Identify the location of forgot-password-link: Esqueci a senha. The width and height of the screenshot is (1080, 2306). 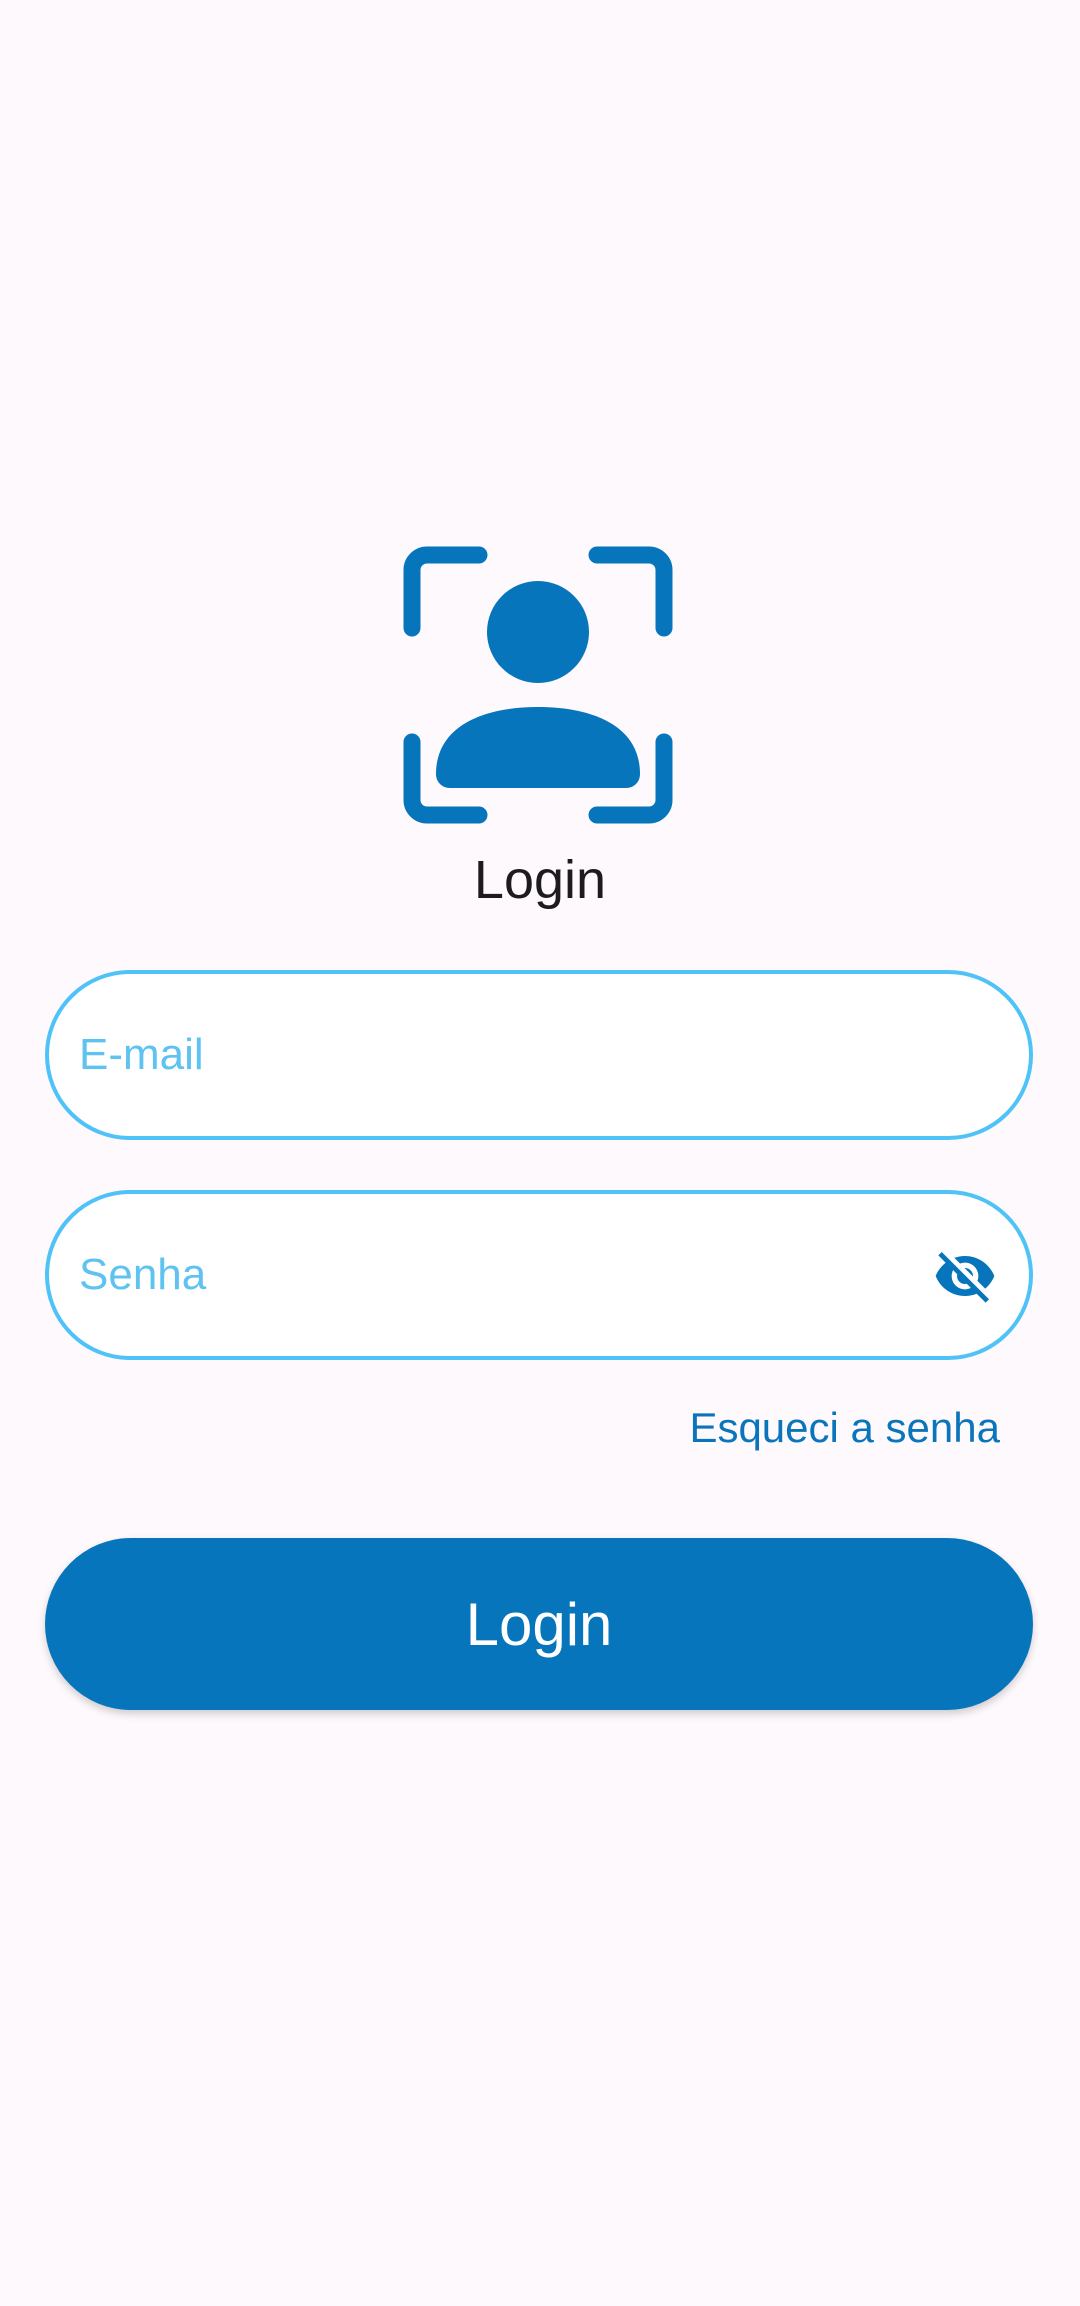
(844, 1428).